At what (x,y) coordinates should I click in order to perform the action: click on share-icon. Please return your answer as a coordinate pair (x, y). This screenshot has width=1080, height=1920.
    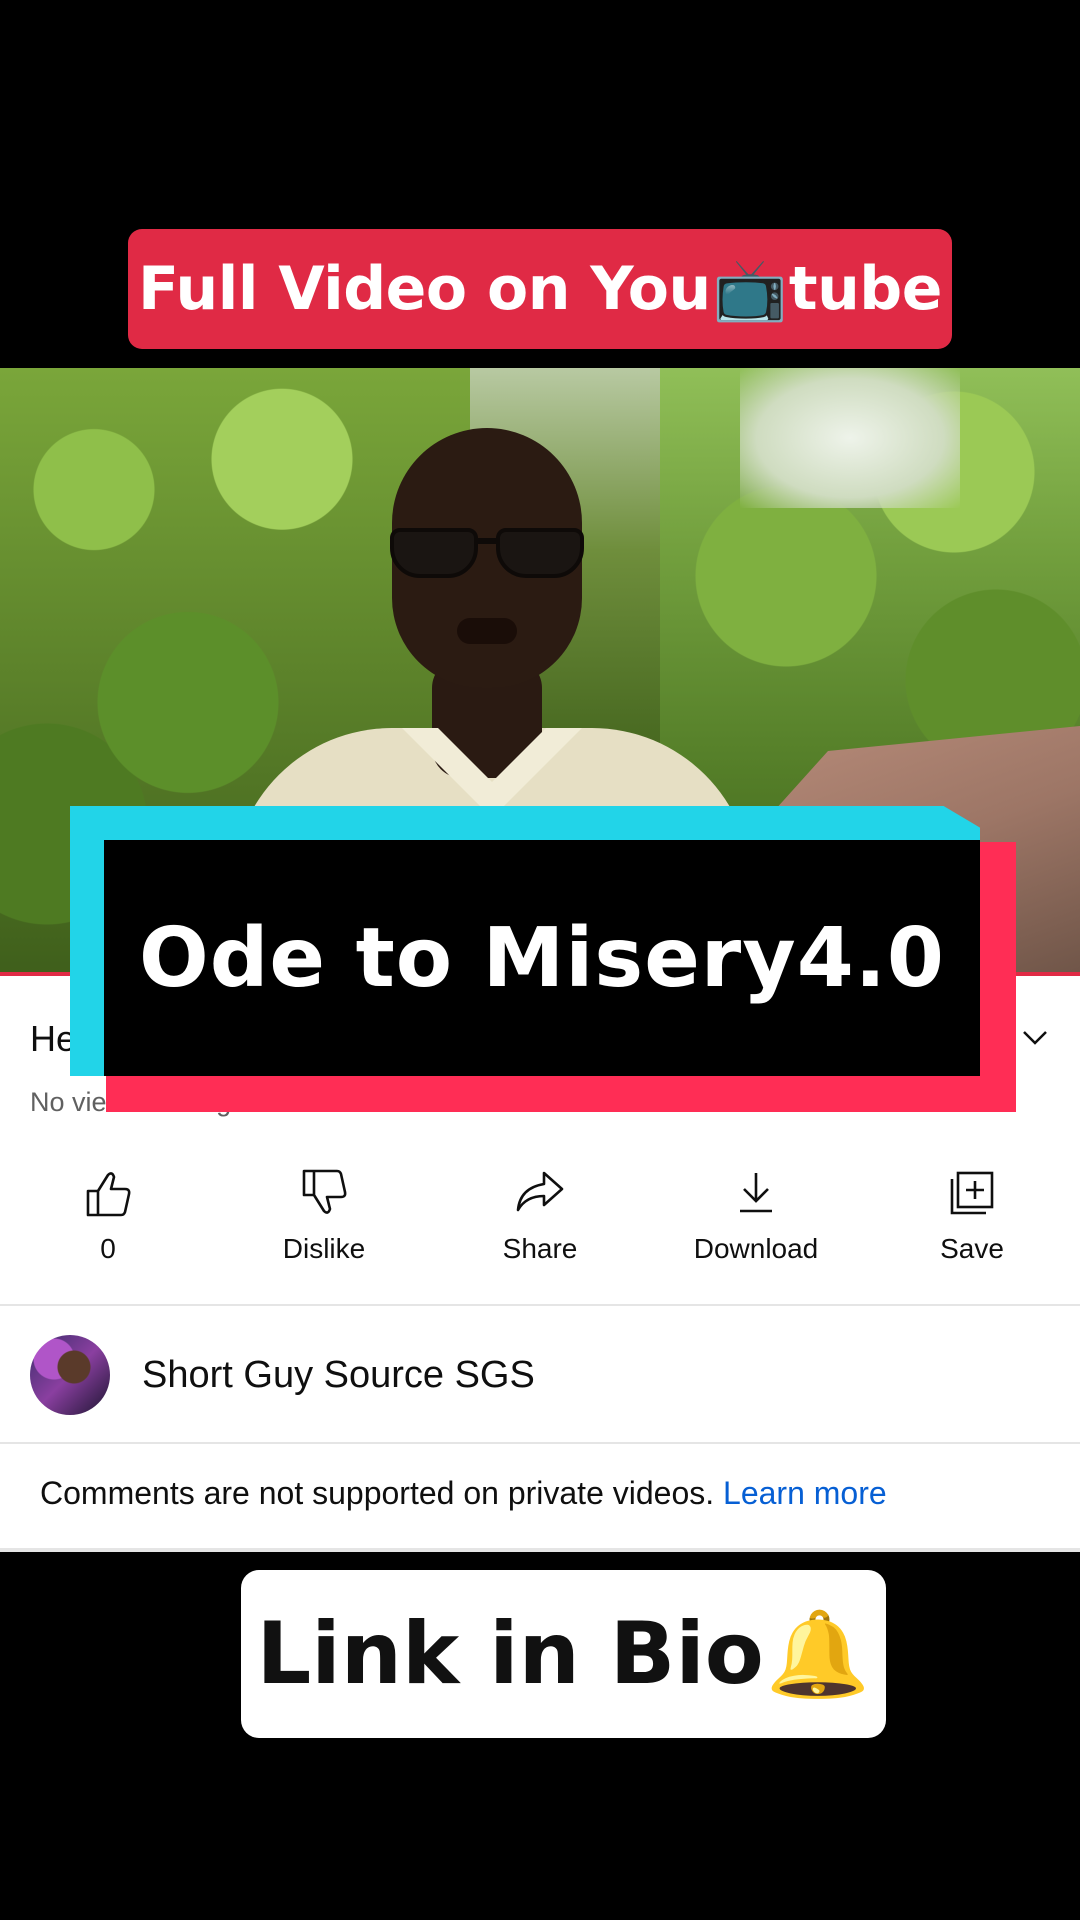
    Looking at the image, I should click on (540, 1191).